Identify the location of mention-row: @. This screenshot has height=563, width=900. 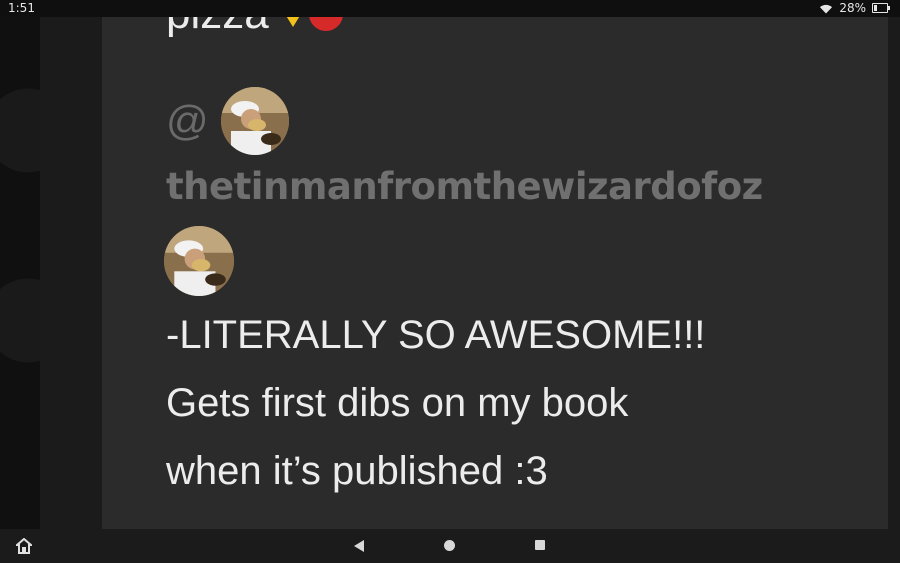
(227, 121).